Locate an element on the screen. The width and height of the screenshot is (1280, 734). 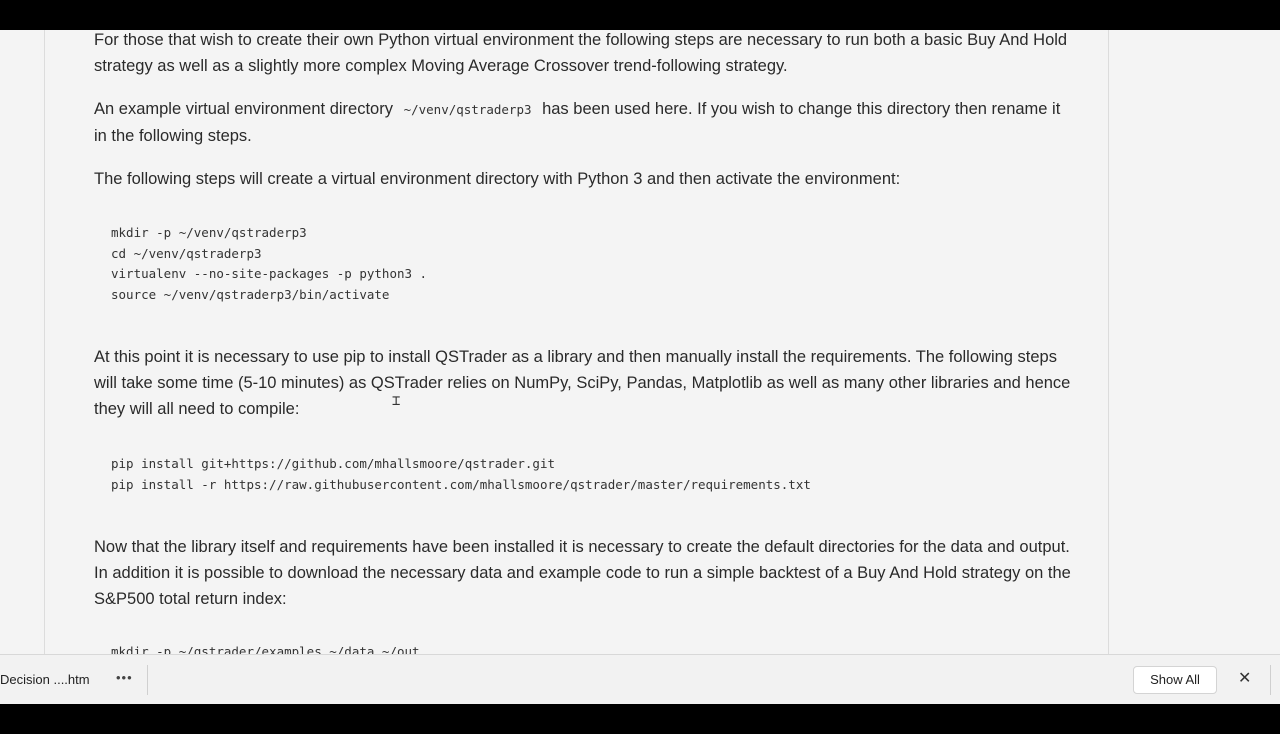
left-column-border is located at coordinates (44, 342).